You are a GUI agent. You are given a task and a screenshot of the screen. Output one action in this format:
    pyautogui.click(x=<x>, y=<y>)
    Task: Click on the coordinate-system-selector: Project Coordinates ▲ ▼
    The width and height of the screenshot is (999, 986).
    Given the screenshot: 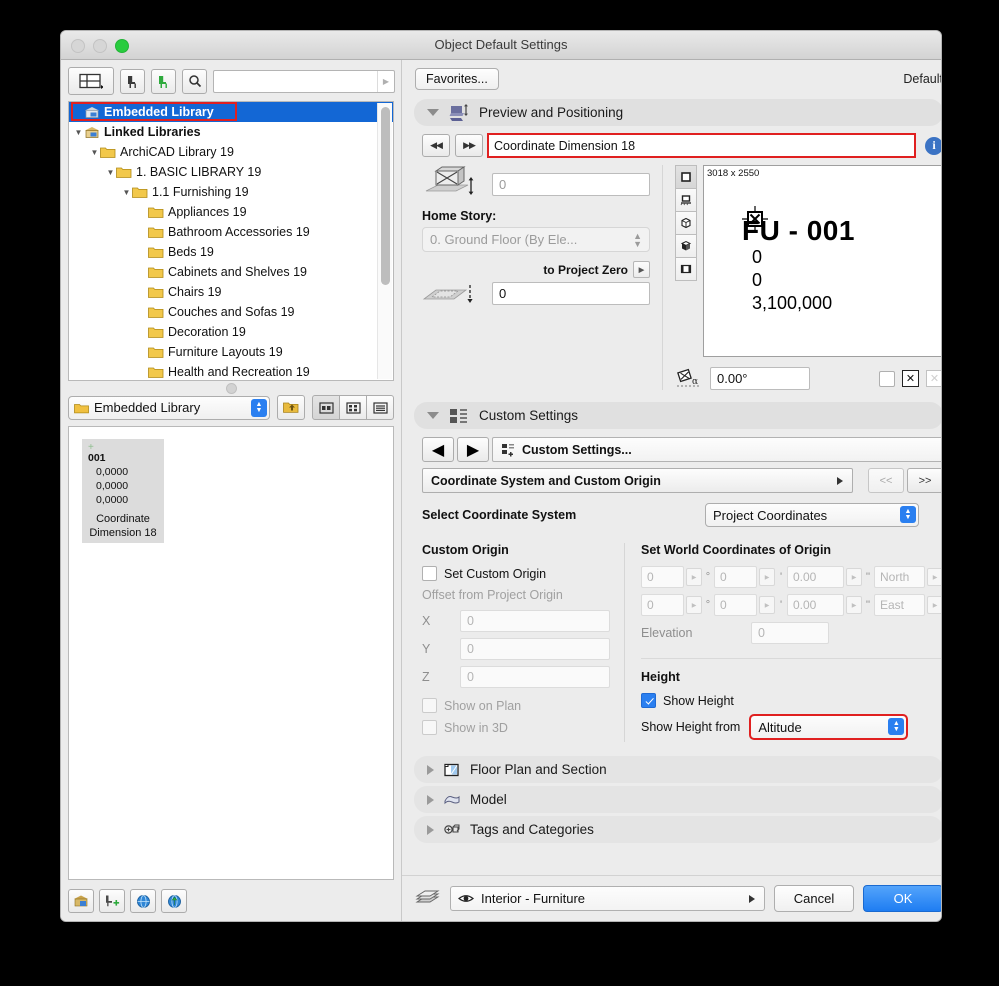 What is the action you would take?
    pyautogui.click(x=812, y=515)
    